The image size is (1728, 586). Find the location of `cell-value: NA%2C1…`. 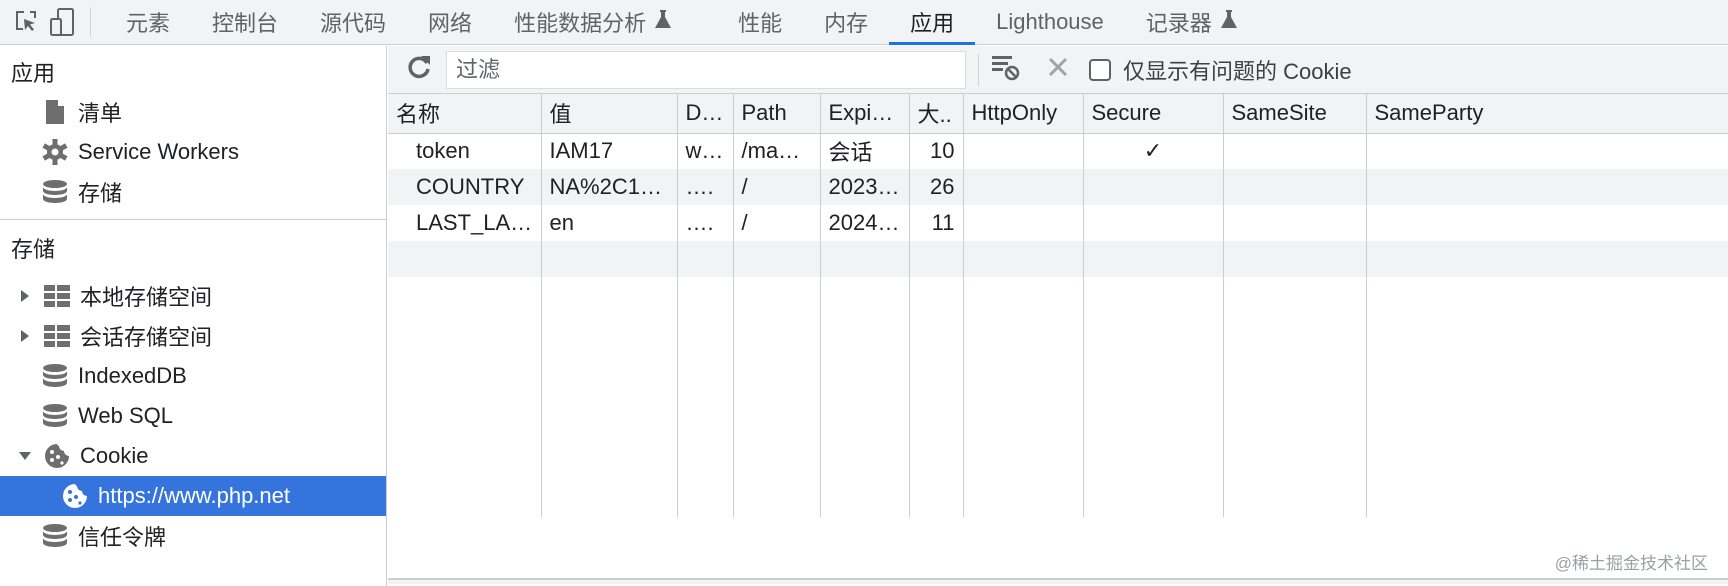

cell-value: NA%2C1… is located at coordinates (609, 187).